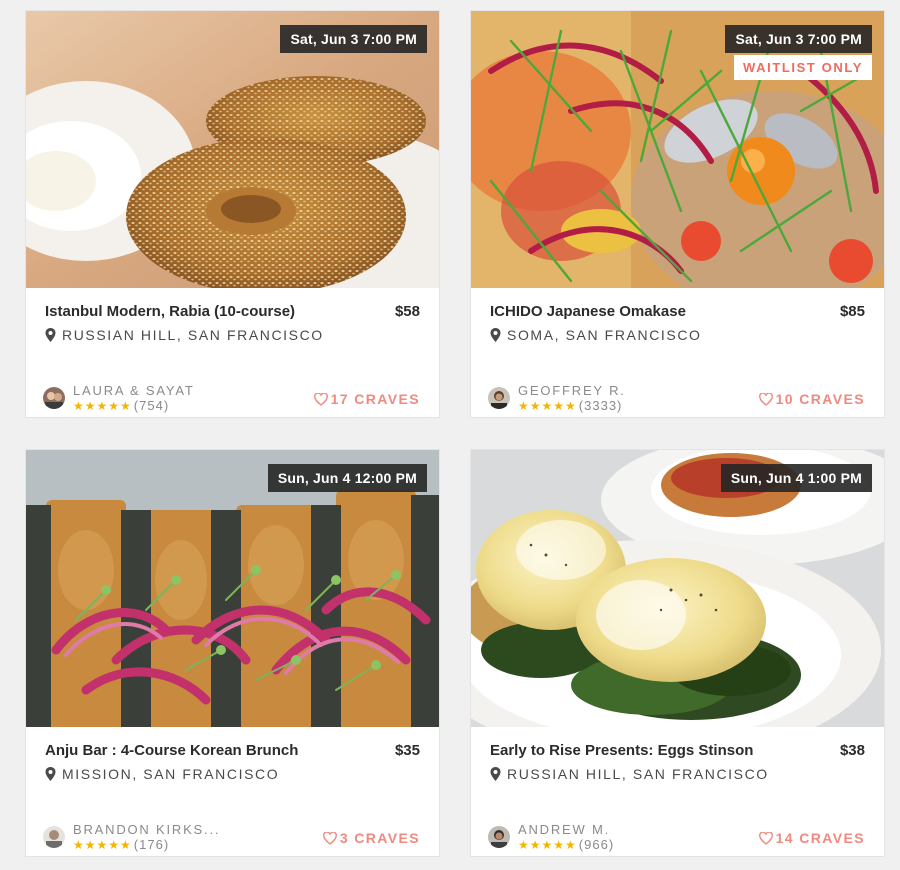  What do you see at coordinates (677, 149) in the screenshot?
I see `listing-photo: Sat, Jun 3 7:00 PM WAITLIST ONLY` at bounding box center [677, 149].